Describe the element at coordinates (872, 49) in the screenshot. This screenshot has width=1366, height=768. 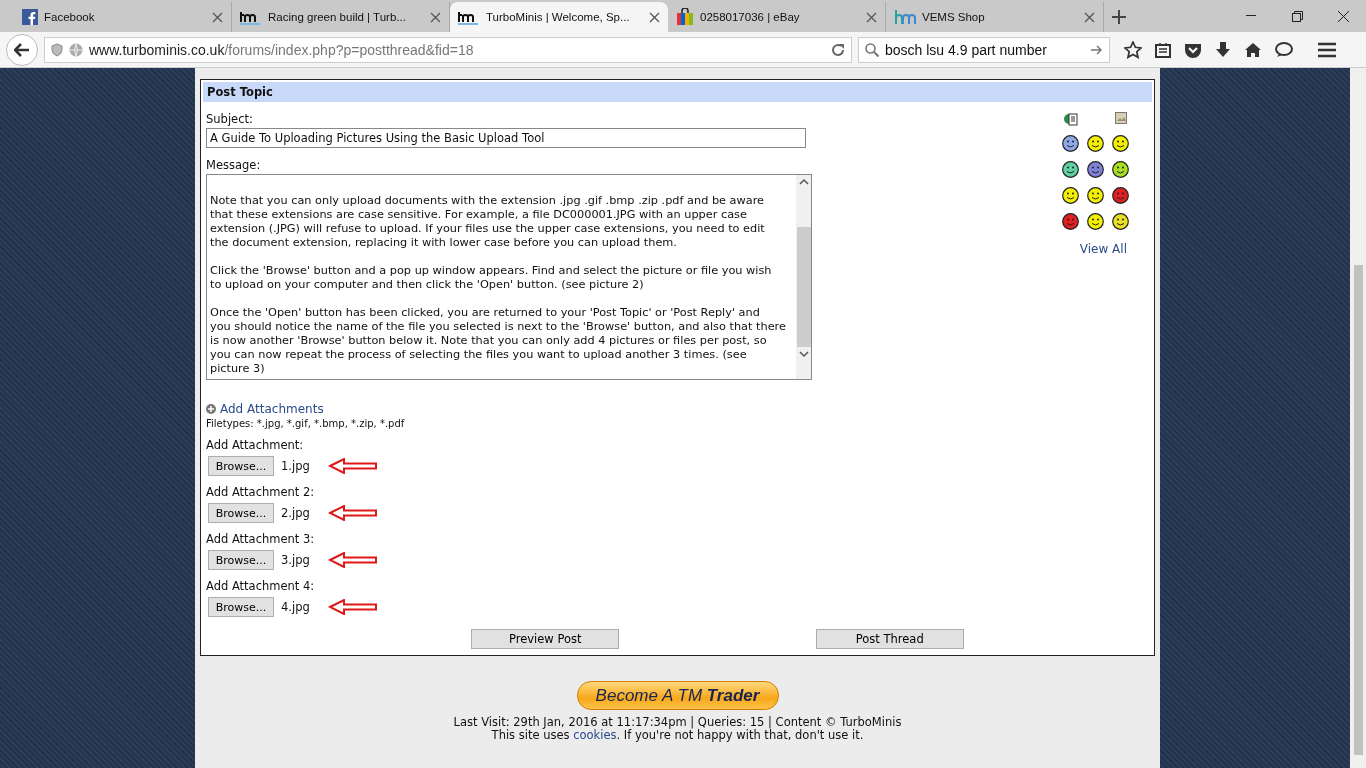
I see `search-icon` at that location.